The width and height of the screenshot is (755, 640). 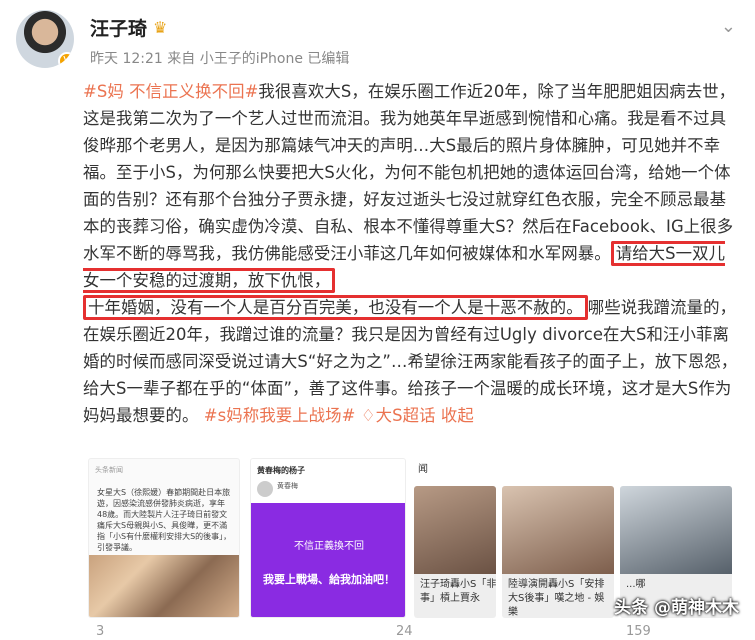 What do you see at coordinates (368, 415) in the screenshot?
I see `supertopic-icon: ♢` at bounding box center [368, 415].